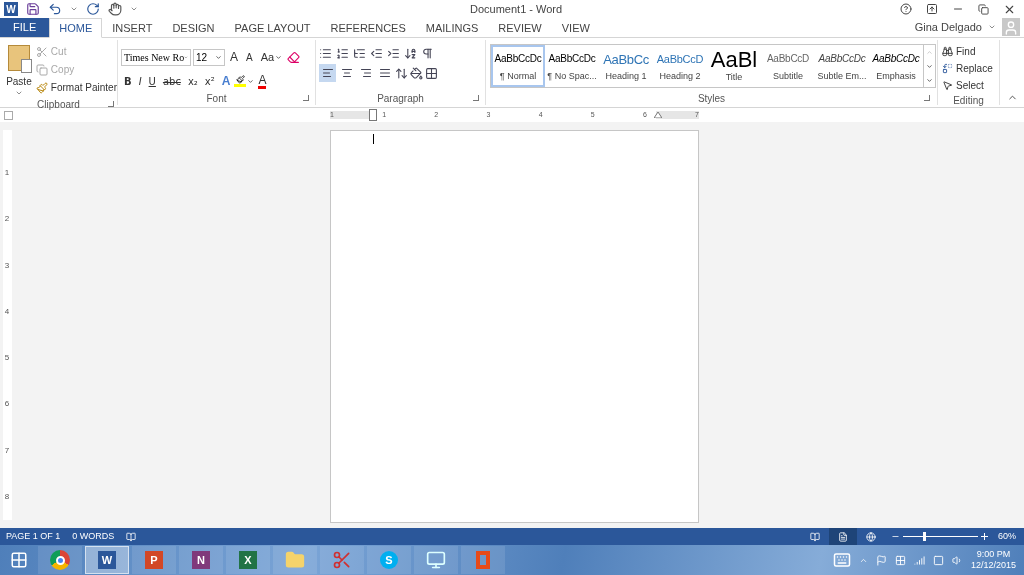 The height and width of the screenshot is (575, 1024). What do you see at coordinates (25, 27) in the screenshot?
I see `file-tab: FILE` at bounding box center [25, 27].